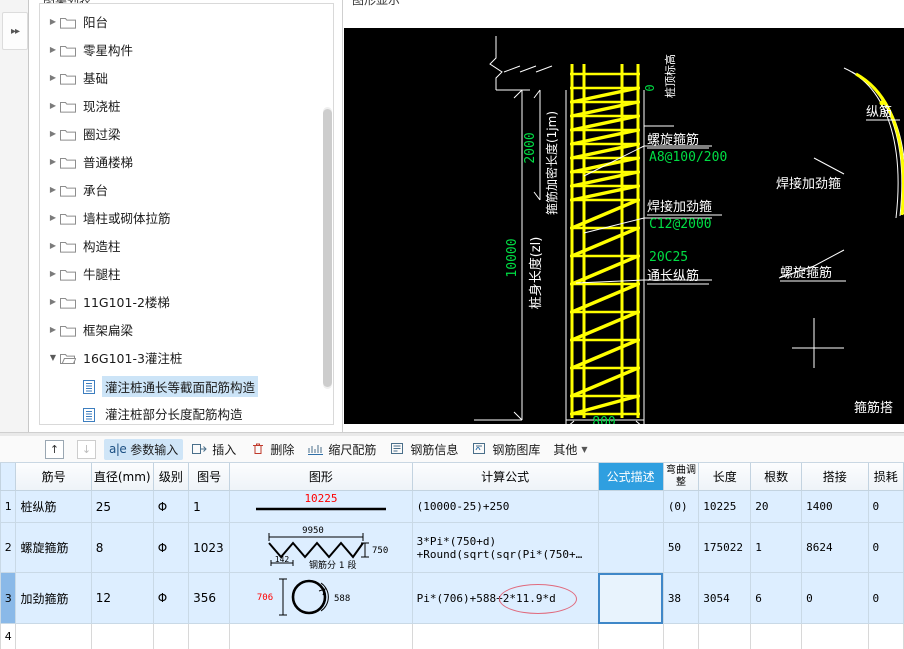 The image size is (904, 649). What do you see at coordinates (189, 274) in the screenshot?
I see `tree-item-9: ▶ 牛腿柱` at bounding box center [189, 274].